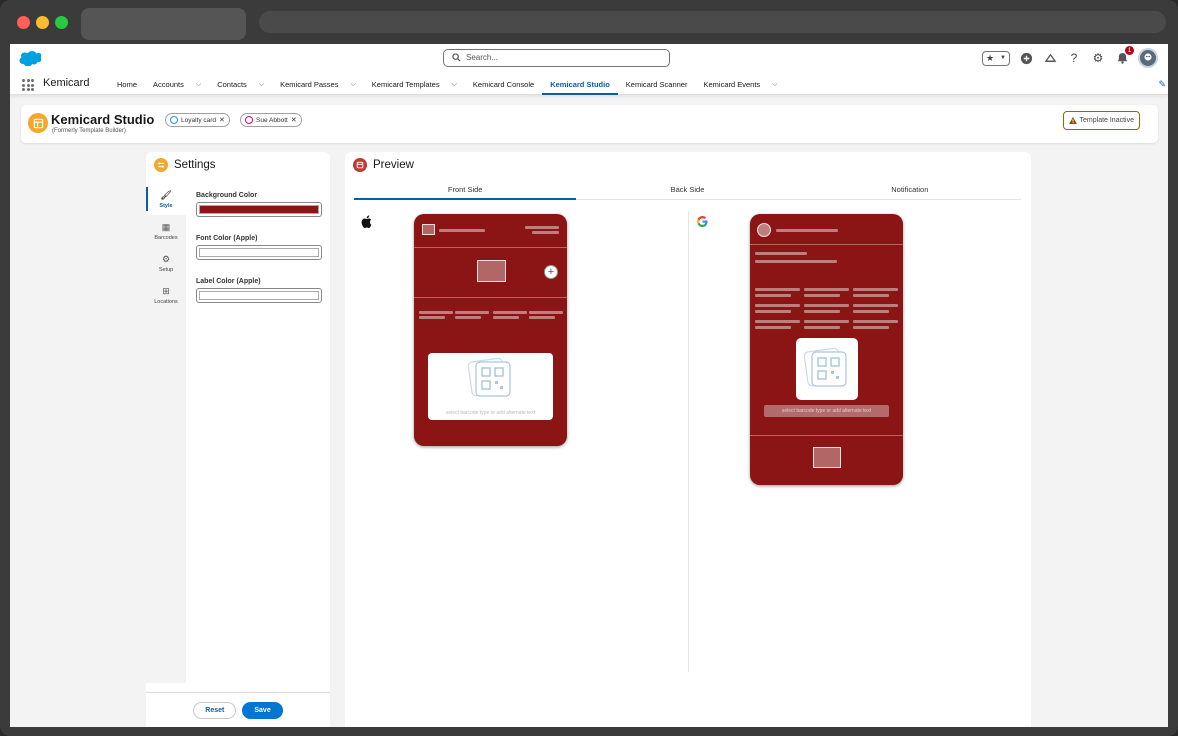  Describe the element at coordinates (465, 190) in the screenshot. I see `tab-front-side: Front Side` at that location.